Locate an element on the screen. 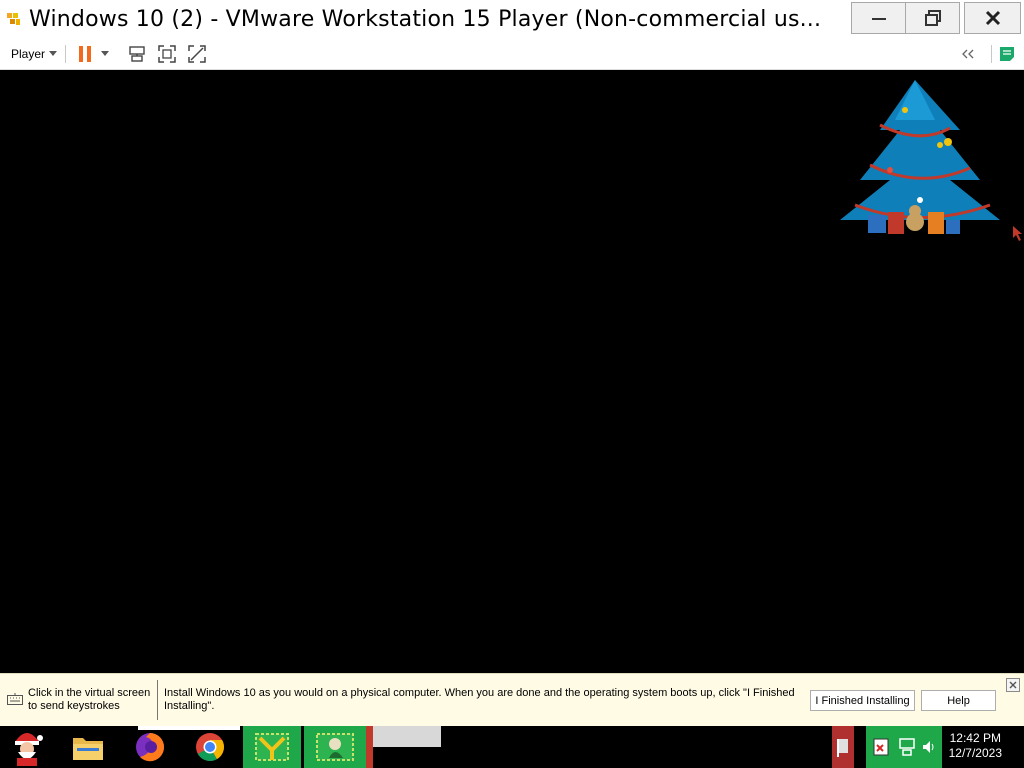 This screenshot has height=768, width=1024. pause-icon is located at coordinates (85, 53).